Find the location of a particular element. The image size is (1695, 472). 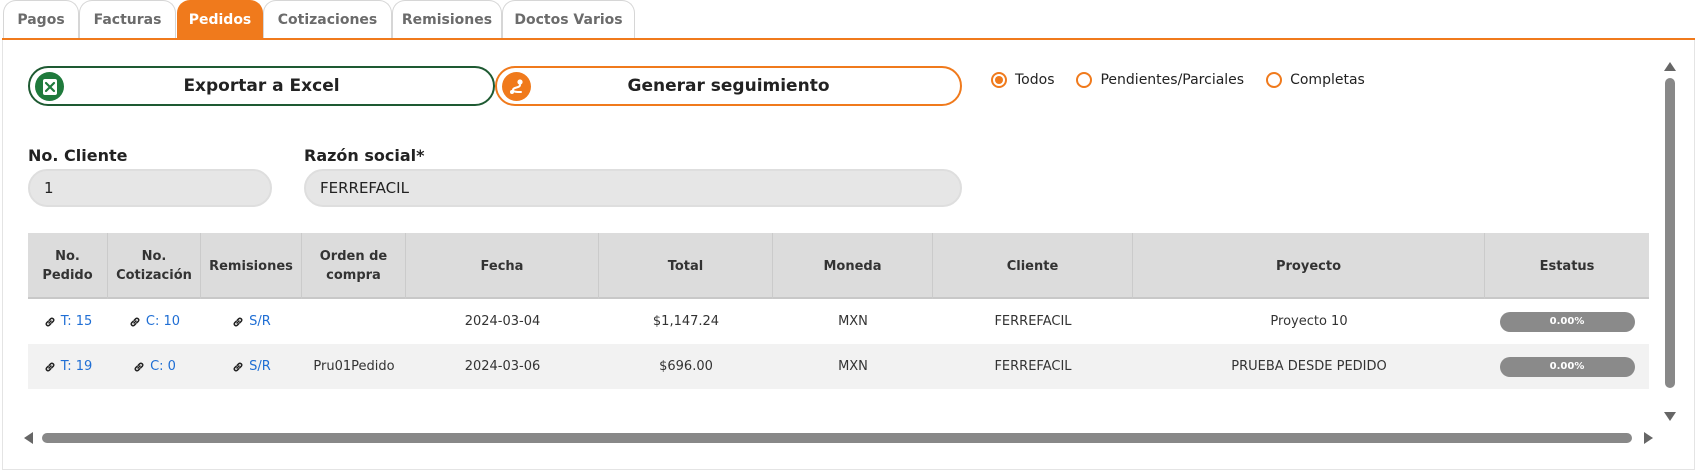

header-proyecto: Proyecto is located at coordinates (1309, 266).